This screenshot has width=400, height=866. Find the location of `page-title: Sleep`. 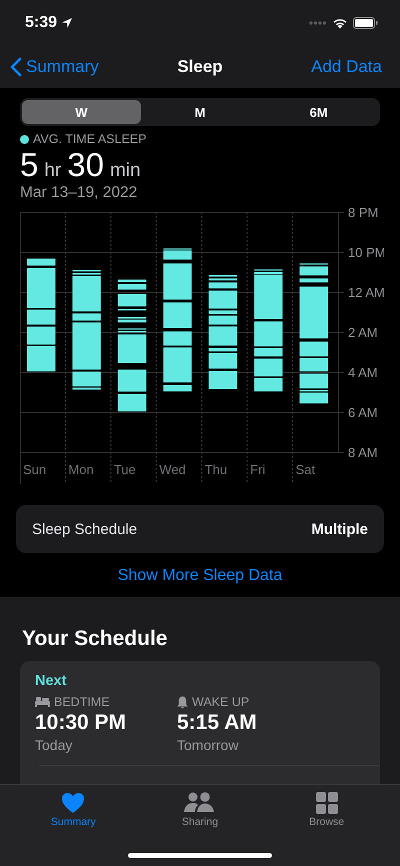

page-title: Sleep is located at coordinates (200, 67).